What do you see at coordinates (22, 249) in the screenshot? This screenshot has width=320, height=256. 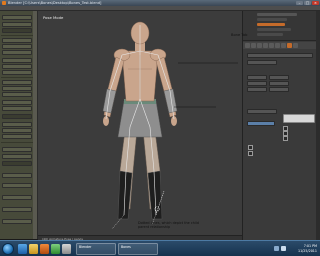 I see `ie-icon` at bounding box center [22, 249].